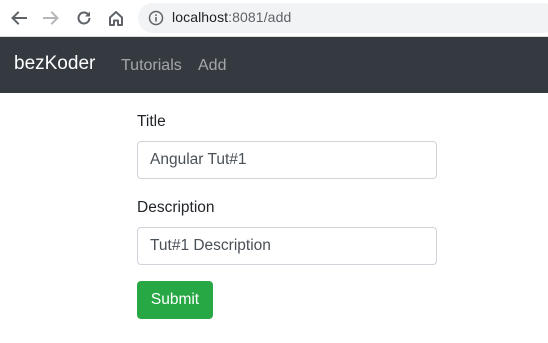 The width and height of the screenshot is (548, 343). What do you see at coordinates (287, 160) in the screenshot?
I see `title-input` at bounding box center [287, 160].